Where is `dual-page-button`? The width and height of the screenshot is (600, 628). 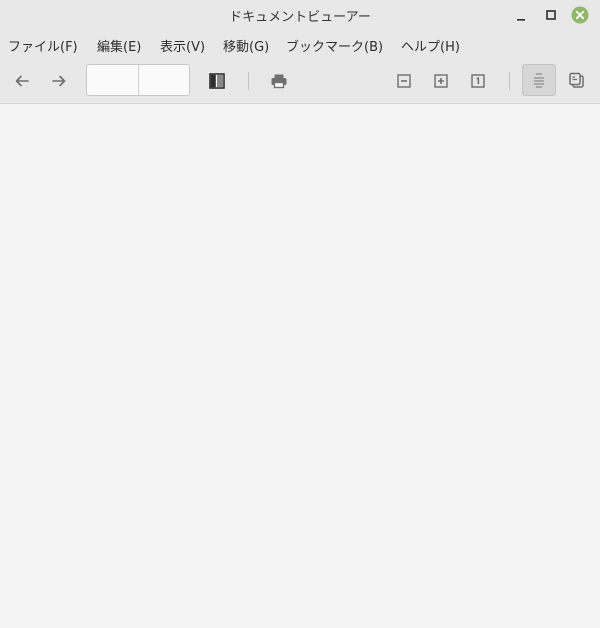 dual-page-button is located at coordinates (577, 81).